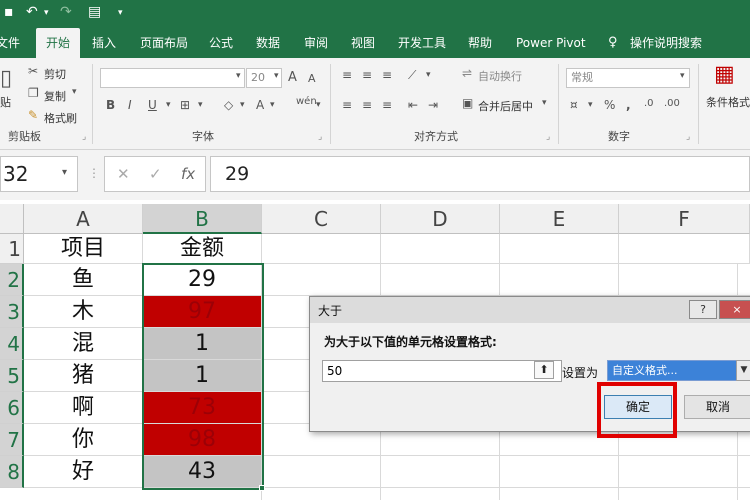 The image size is (750, 500). I want to click on cell-b8: 43, so click(202, 472).